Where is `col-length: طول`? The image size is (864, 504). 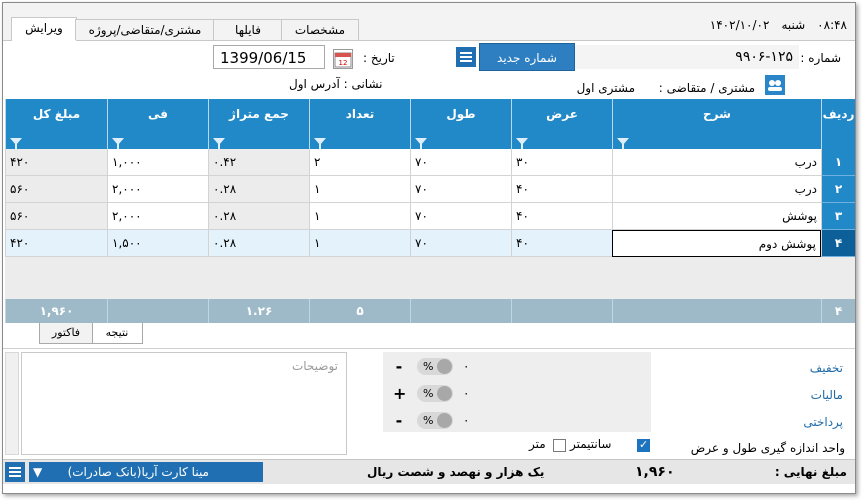
col-length: طول is located at coordinates (460, 124).